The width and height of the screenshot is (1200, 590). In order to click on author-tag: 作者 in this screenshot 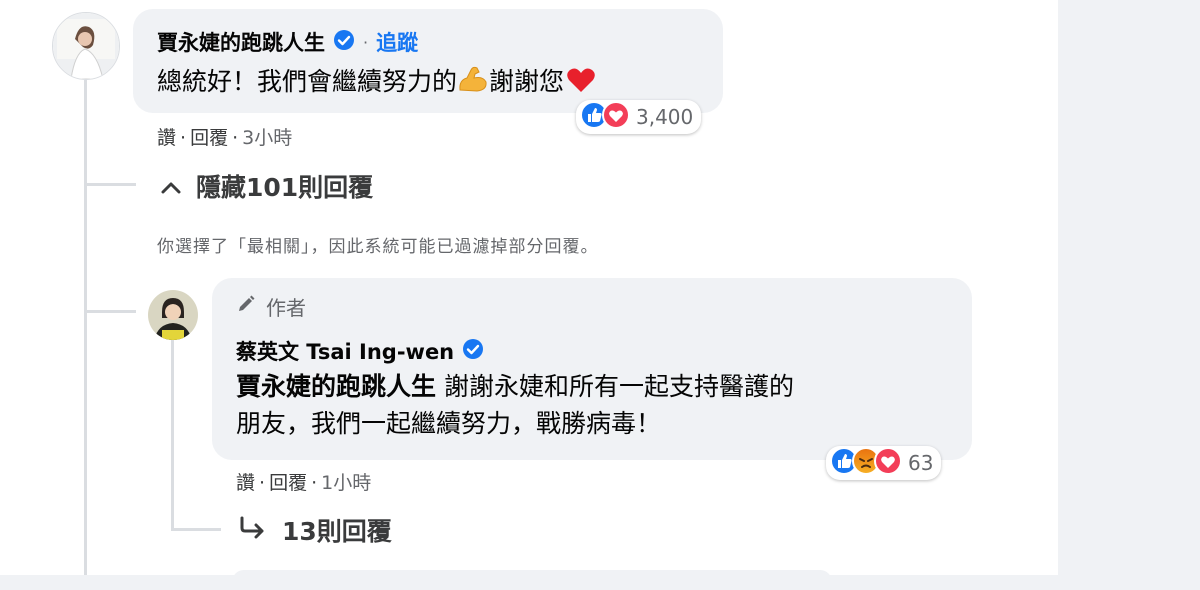, I will do `click(271, 306)`.